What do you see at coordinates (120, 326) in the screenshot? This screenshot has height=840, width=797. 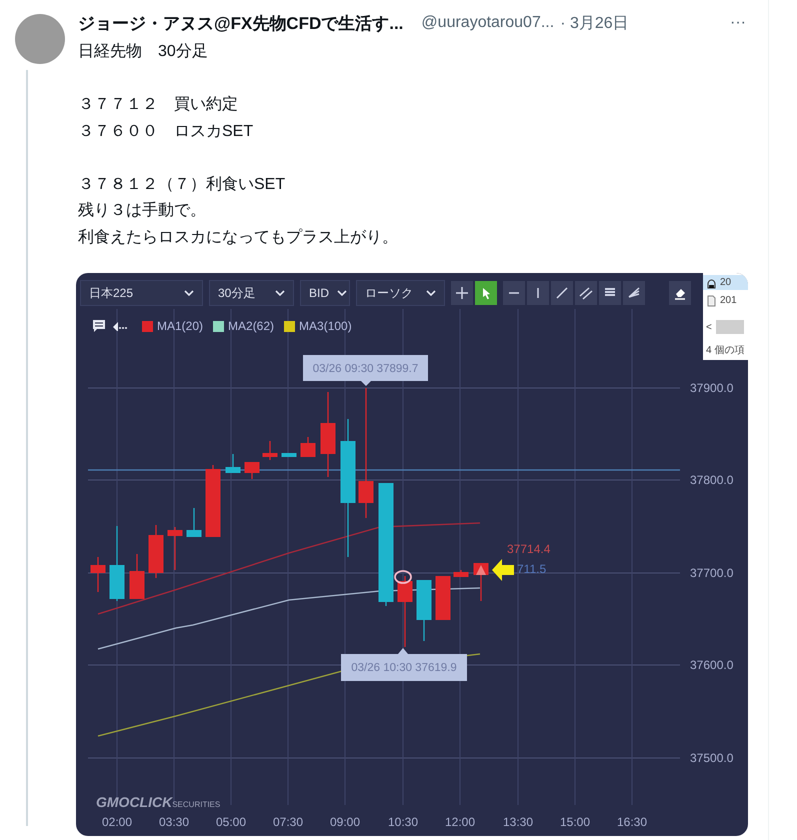 I see `collapse-arrow-icon` at bounding box center [120, 326].